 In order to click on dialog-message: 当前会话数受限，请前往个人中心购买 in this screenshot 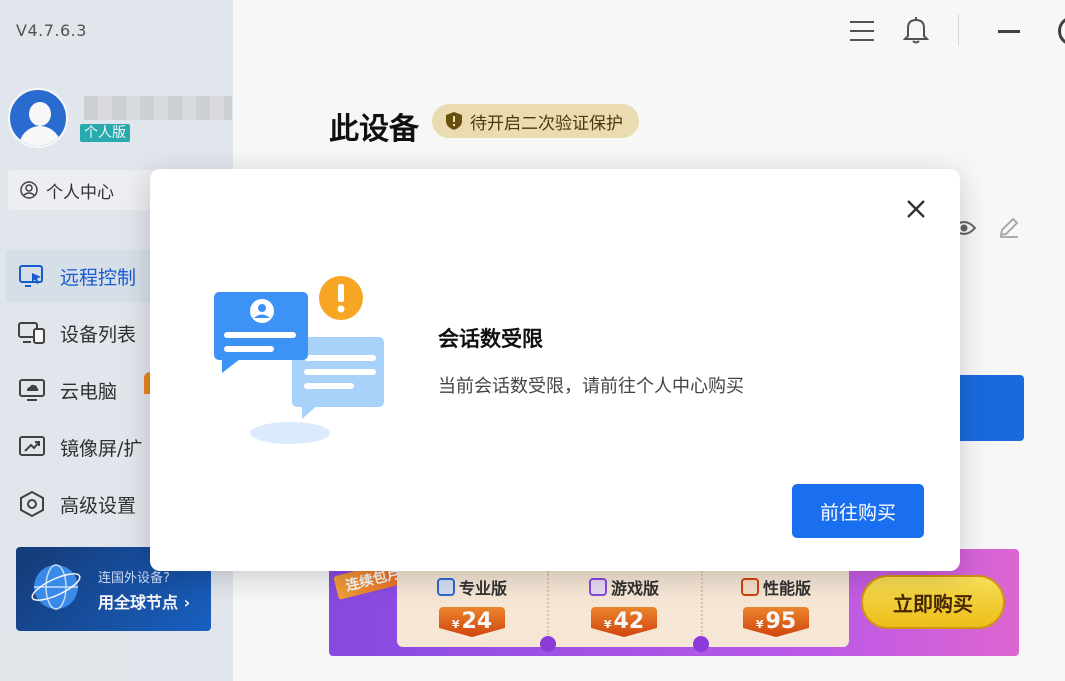, I will do `click(591, 386)`.